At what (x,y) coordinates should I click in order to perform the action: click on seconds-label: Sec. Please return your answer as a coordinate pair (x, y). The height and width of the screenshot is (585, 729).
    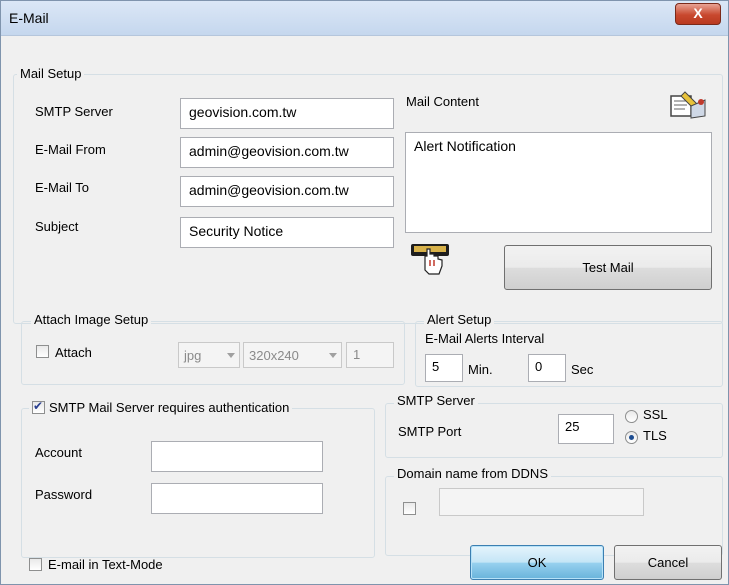
    Looking at the image, I should click on (582, 369).